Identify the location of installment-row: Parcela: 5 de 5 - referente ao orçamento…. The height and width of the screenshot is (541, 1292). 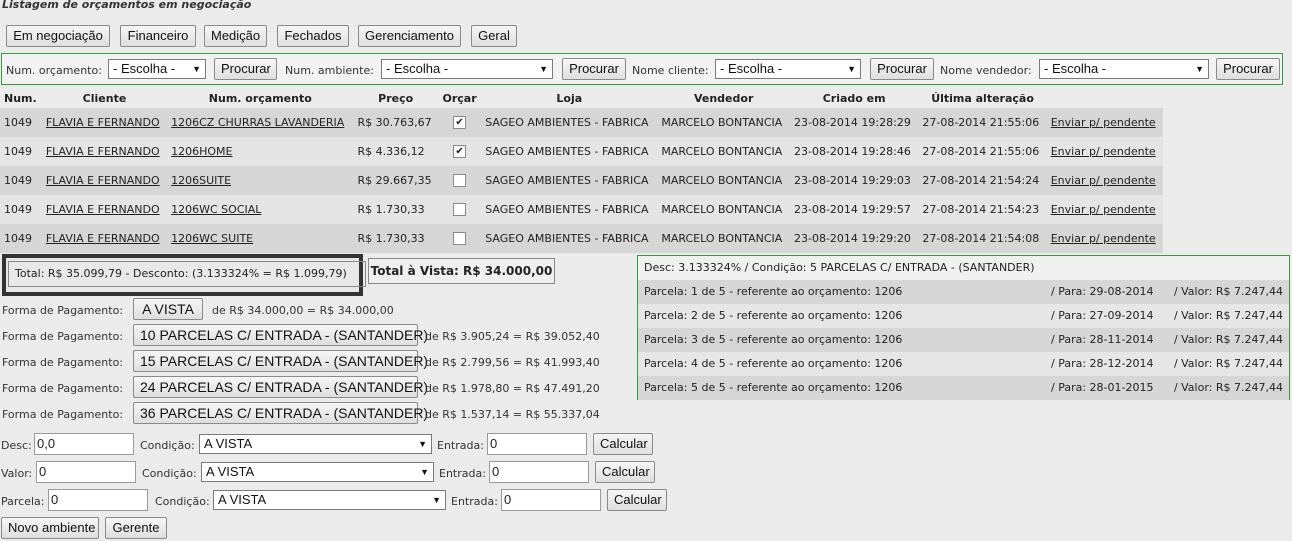
(963, 388).